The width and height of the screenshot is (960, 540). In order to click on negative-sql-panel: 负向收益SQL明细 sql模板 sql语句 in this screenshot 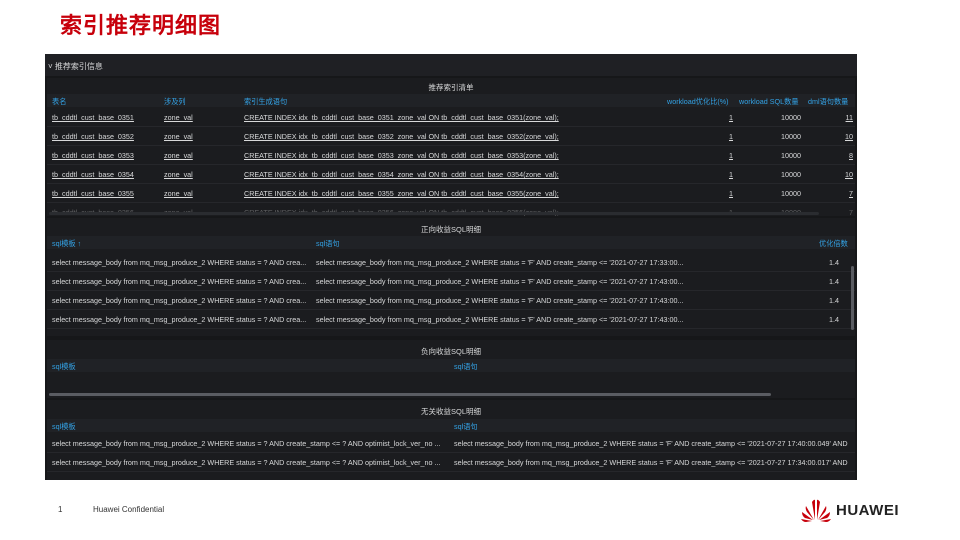, I will do `click(451, 369)`.